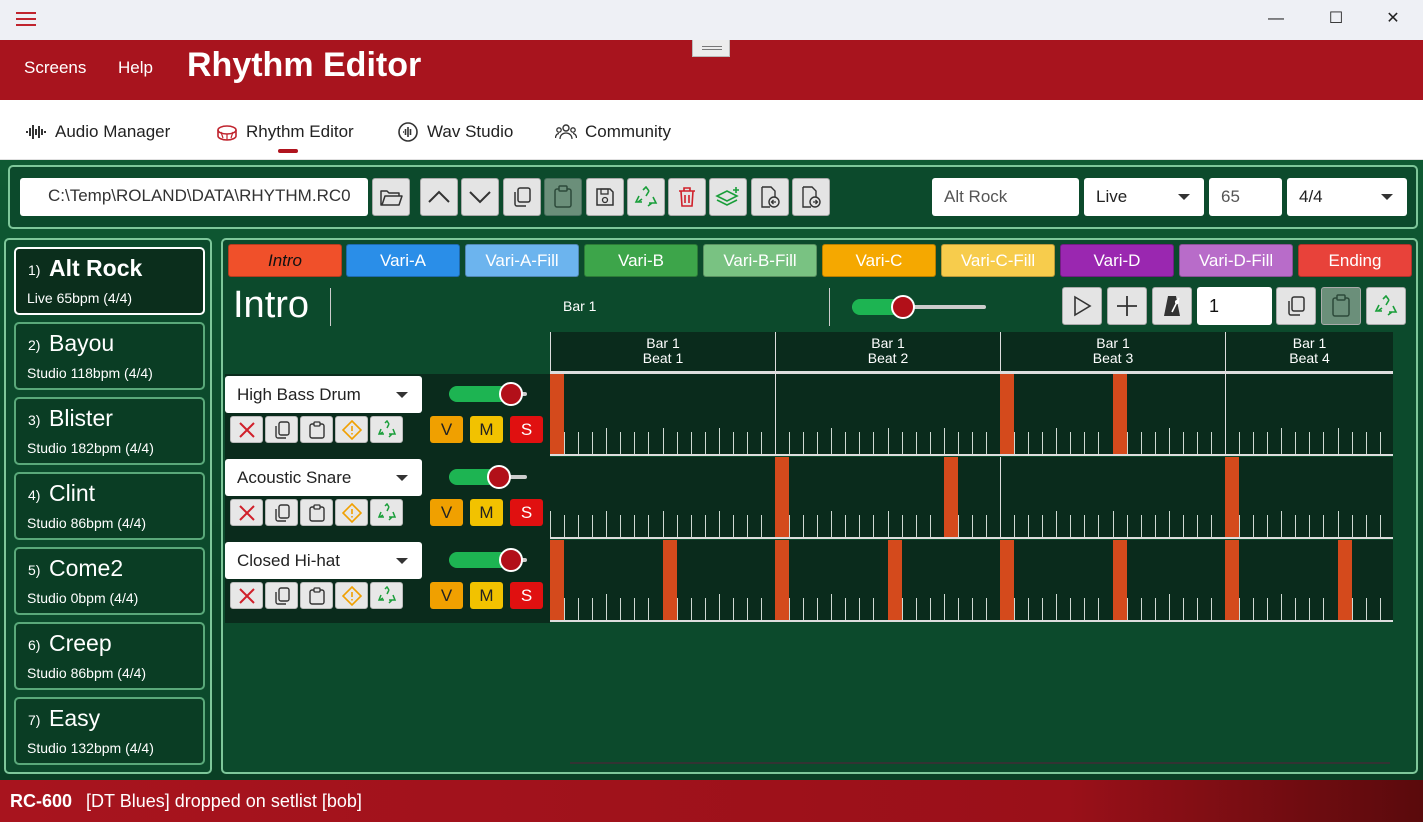 Image resolution: width=1423 pixels, height=822 pixels. Describe the element at coordinates (480, 197) in the screenshot. I see `move-down-button` at that location.